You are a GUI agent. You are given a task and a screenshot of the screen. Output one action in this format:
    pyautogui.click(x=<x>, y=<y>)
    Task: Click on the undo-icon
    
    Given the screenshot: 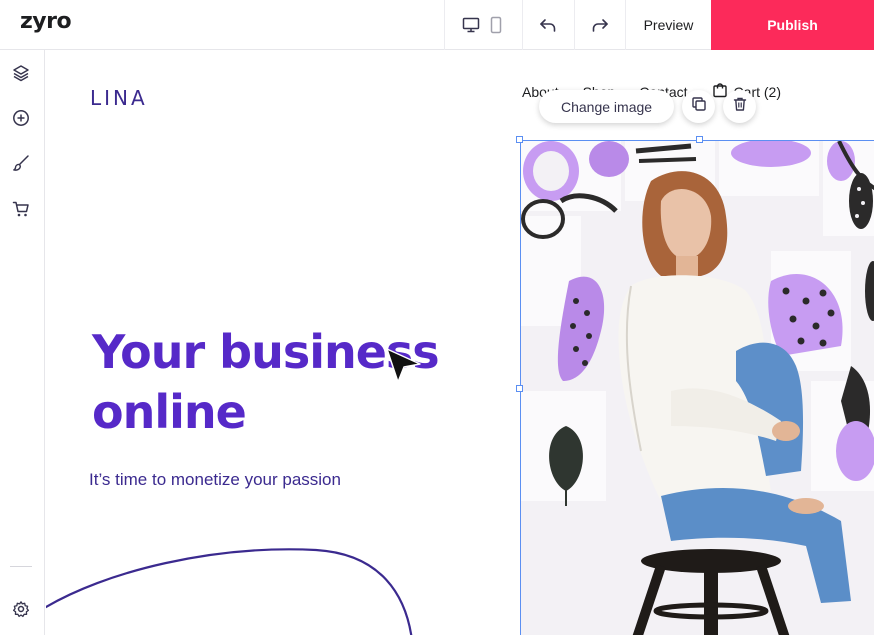 What is the action you would take?
    pyautogui.click(x=548, y=25)
    